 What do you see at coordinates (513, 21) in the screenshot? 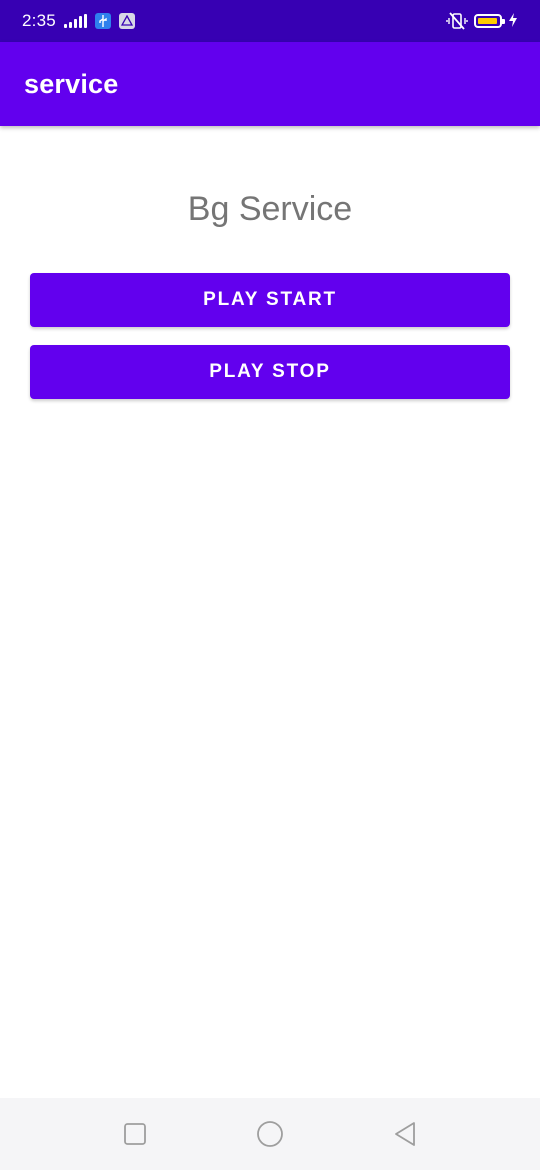
I see `charging-icon` at bounding box center [513, 21].